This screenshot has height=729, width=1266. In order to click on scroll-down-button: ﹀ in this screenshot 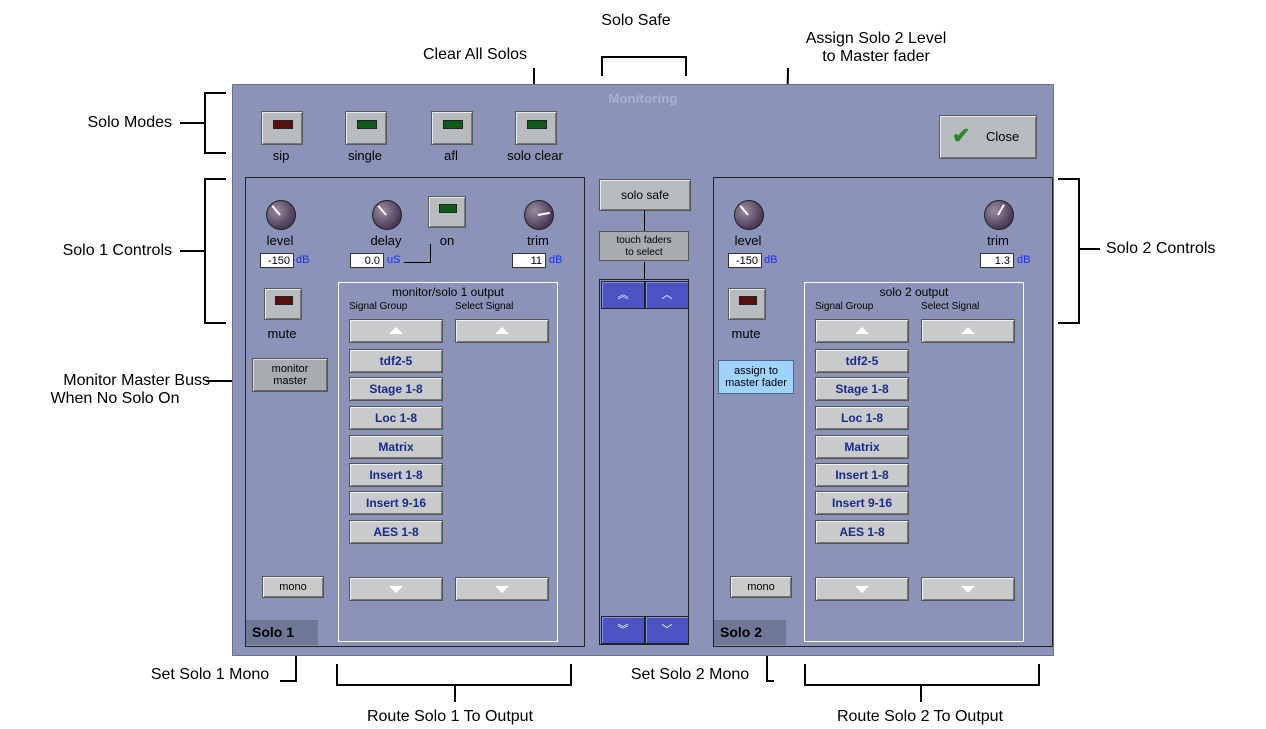, I will do `click(667, 630)`.